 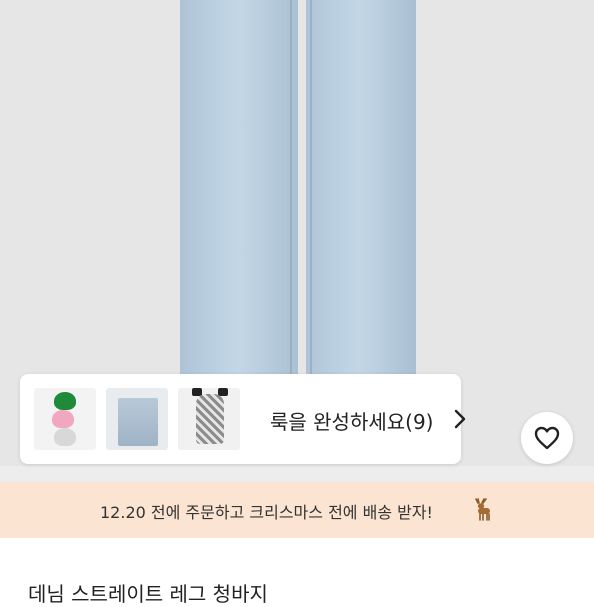 I want to click on heart-icon, so click(x=547, y=438).